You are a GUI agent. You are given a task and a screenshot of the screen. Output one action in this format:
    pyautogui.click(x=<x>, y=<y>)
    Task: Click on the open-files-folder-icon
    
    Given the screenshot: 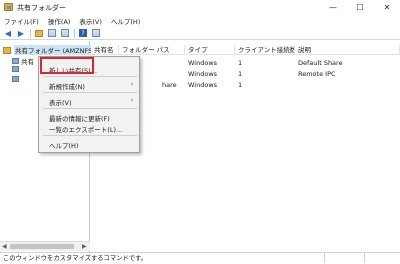 What is the action you would take?
    pyautogui.click(x=15, y=79)
    